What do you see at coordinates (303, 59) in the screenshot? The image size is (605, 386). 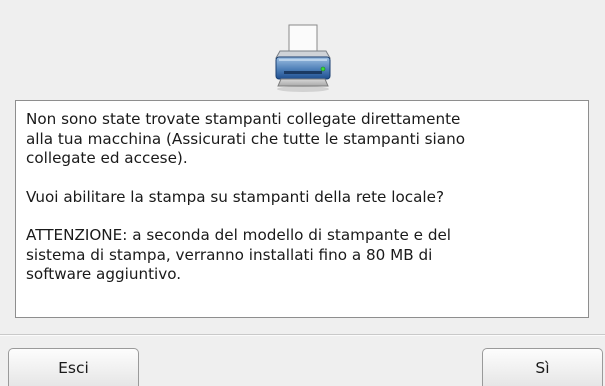 I see `printer-icon` at bounding box center [303, 59].